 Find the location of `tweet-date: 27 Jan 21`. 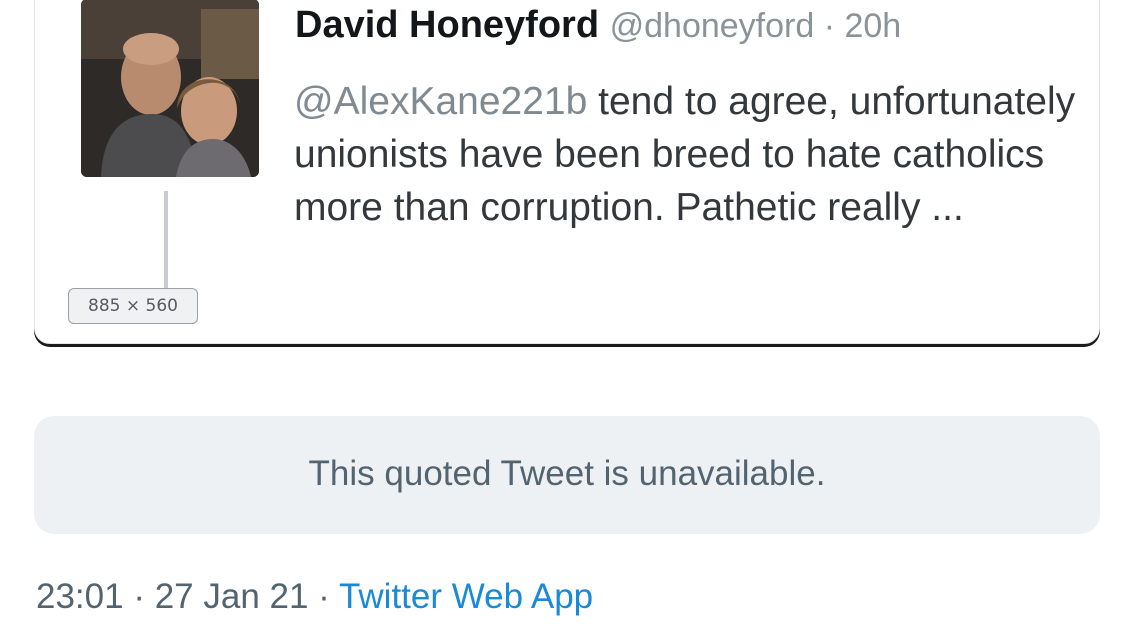

tweet-date: 27 Jan 21 is located at coordinates (232, 596).